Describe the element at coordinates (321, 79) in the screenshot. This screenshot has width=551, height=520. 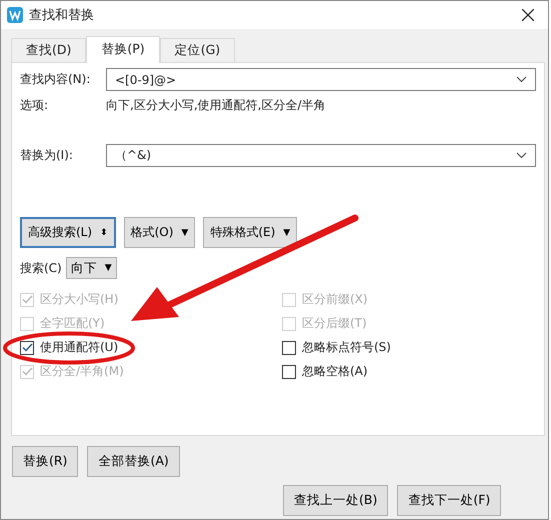
I see `find-field: <[0-9]@>` at that location.